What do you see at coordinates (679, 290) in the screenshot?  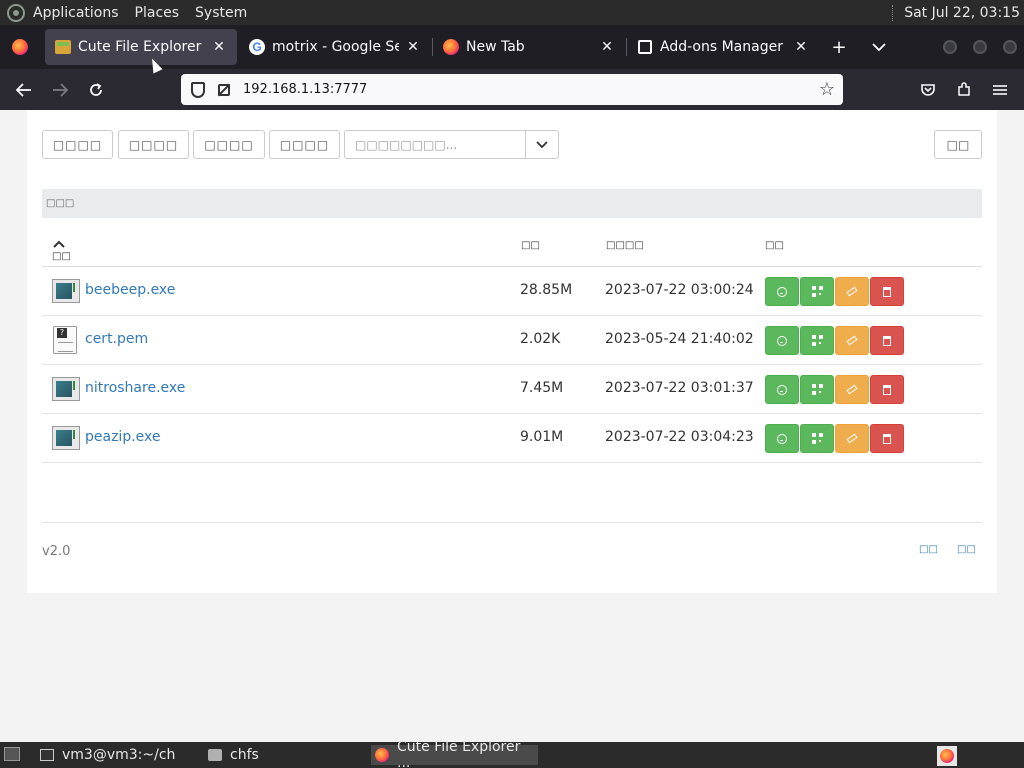 I see `file-date: 2023-07-22 03:00:24` at bounding box center [679, 290].